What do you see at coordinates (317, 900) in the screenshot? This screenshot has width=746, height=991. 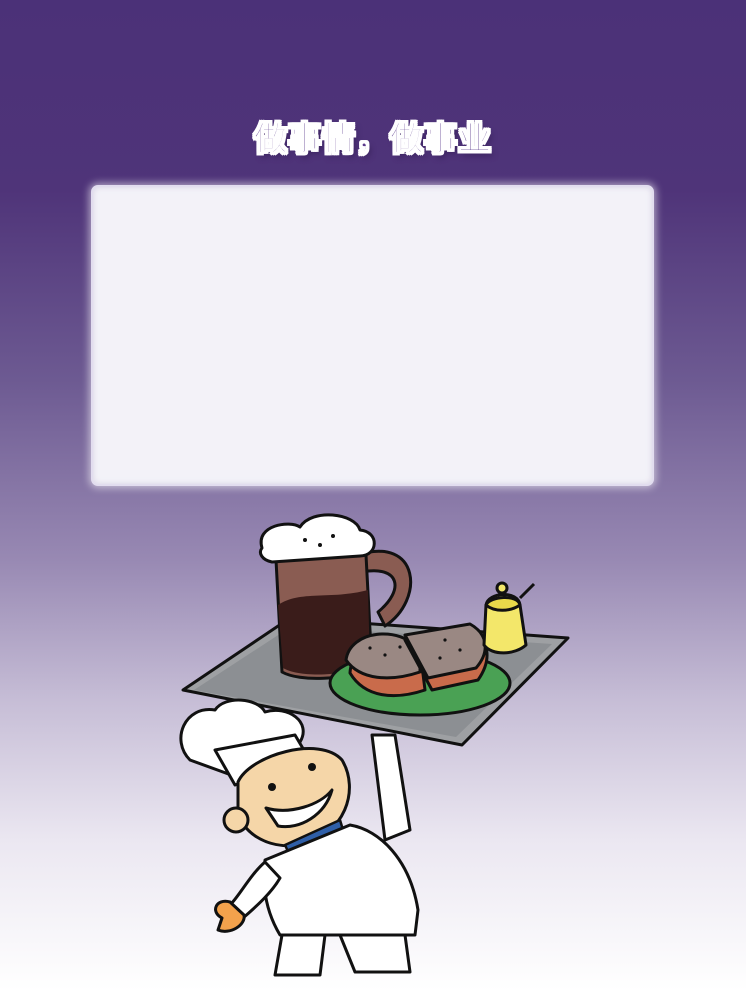 I see `chef-body-icon` at bounding box center [317, 900].